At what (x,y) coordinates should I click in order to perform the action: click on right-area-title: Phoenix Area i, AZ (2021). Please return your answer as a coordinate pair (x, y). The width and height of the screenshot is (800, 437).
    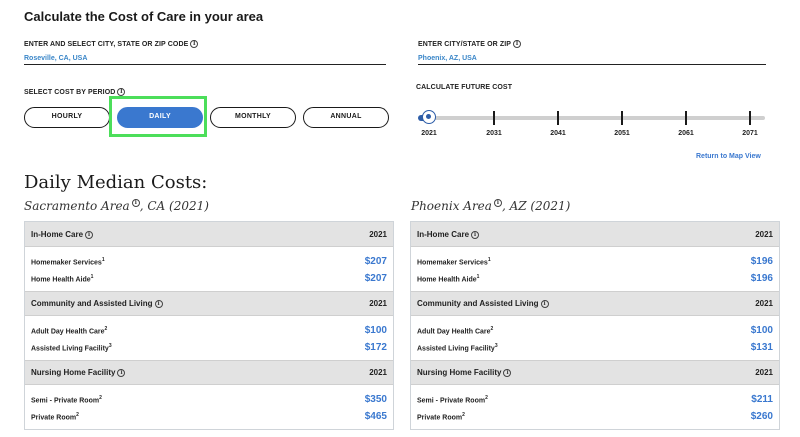
    Looking at the image, I should click on (490, 206).